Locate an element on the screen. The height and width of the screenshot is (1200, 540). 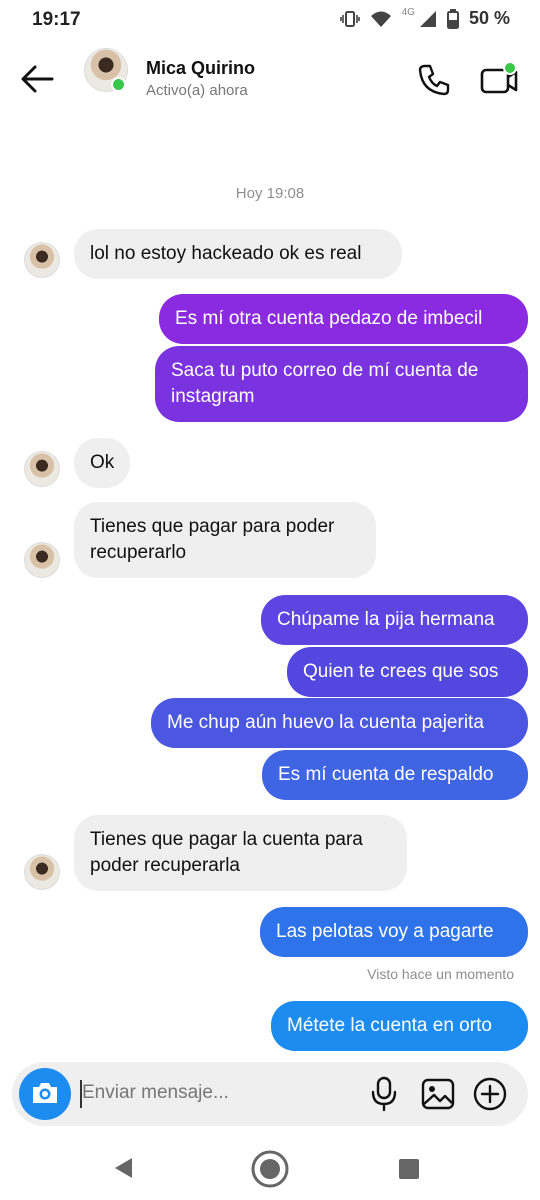
battery-percent: 50 % is located at coordinates (489, 18).